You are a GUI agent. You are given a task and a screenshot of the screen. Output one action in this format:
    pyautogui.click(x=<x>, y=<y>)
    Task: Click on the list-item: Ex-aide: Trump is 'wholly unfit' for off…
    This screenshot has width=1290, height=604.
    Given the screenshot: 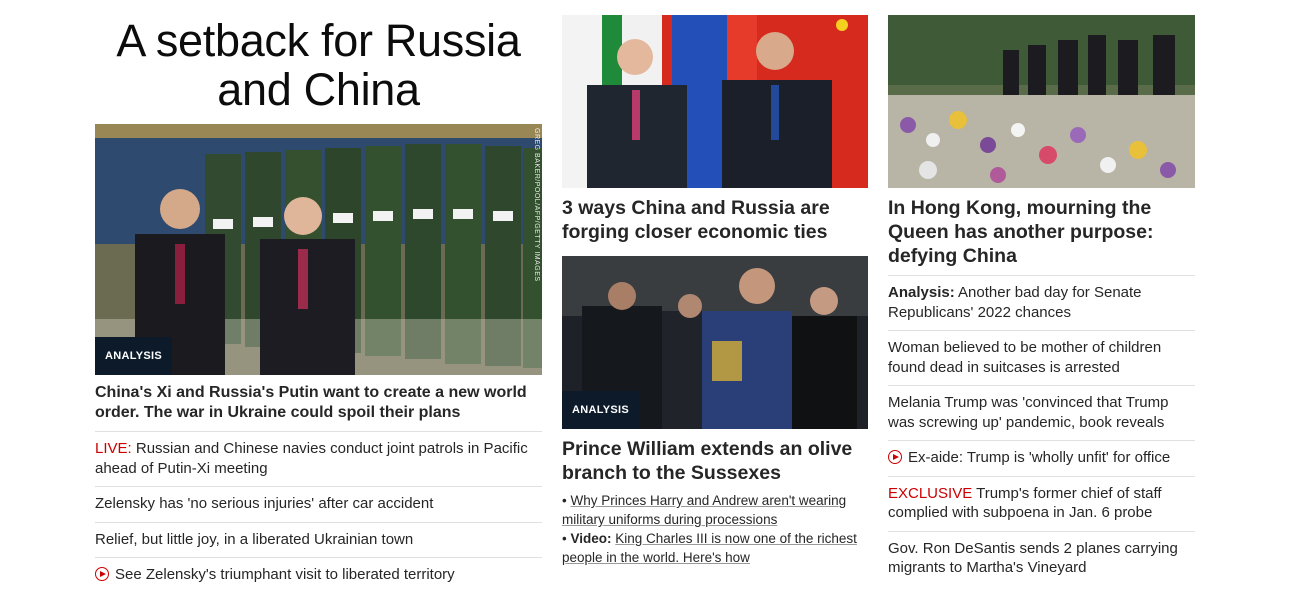 What is the action you would take?
    pyautogui.click(x=1041, y=459)
    